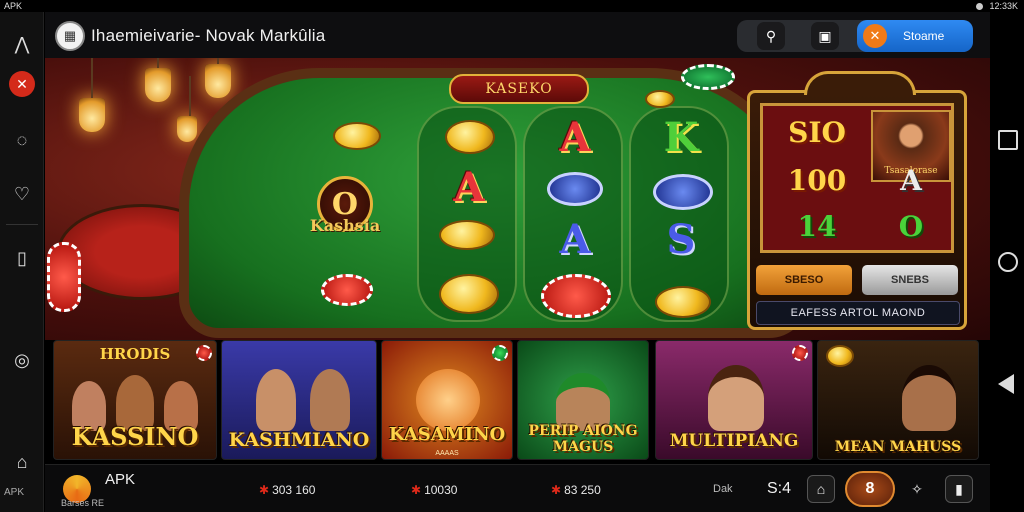 Image resolution: width=1024 pixels, height=512 pixels. What do you see at coordinates (64, 277) in the screenshot?
I see `chip-stack` at bounding box center [64, 277].